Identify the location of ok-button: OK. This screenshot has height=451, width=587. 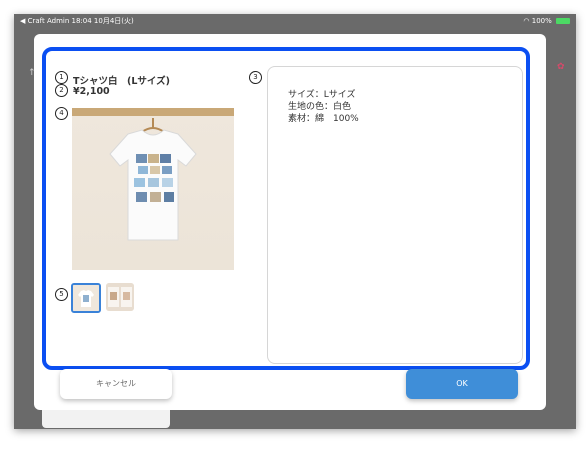
(462, 384).